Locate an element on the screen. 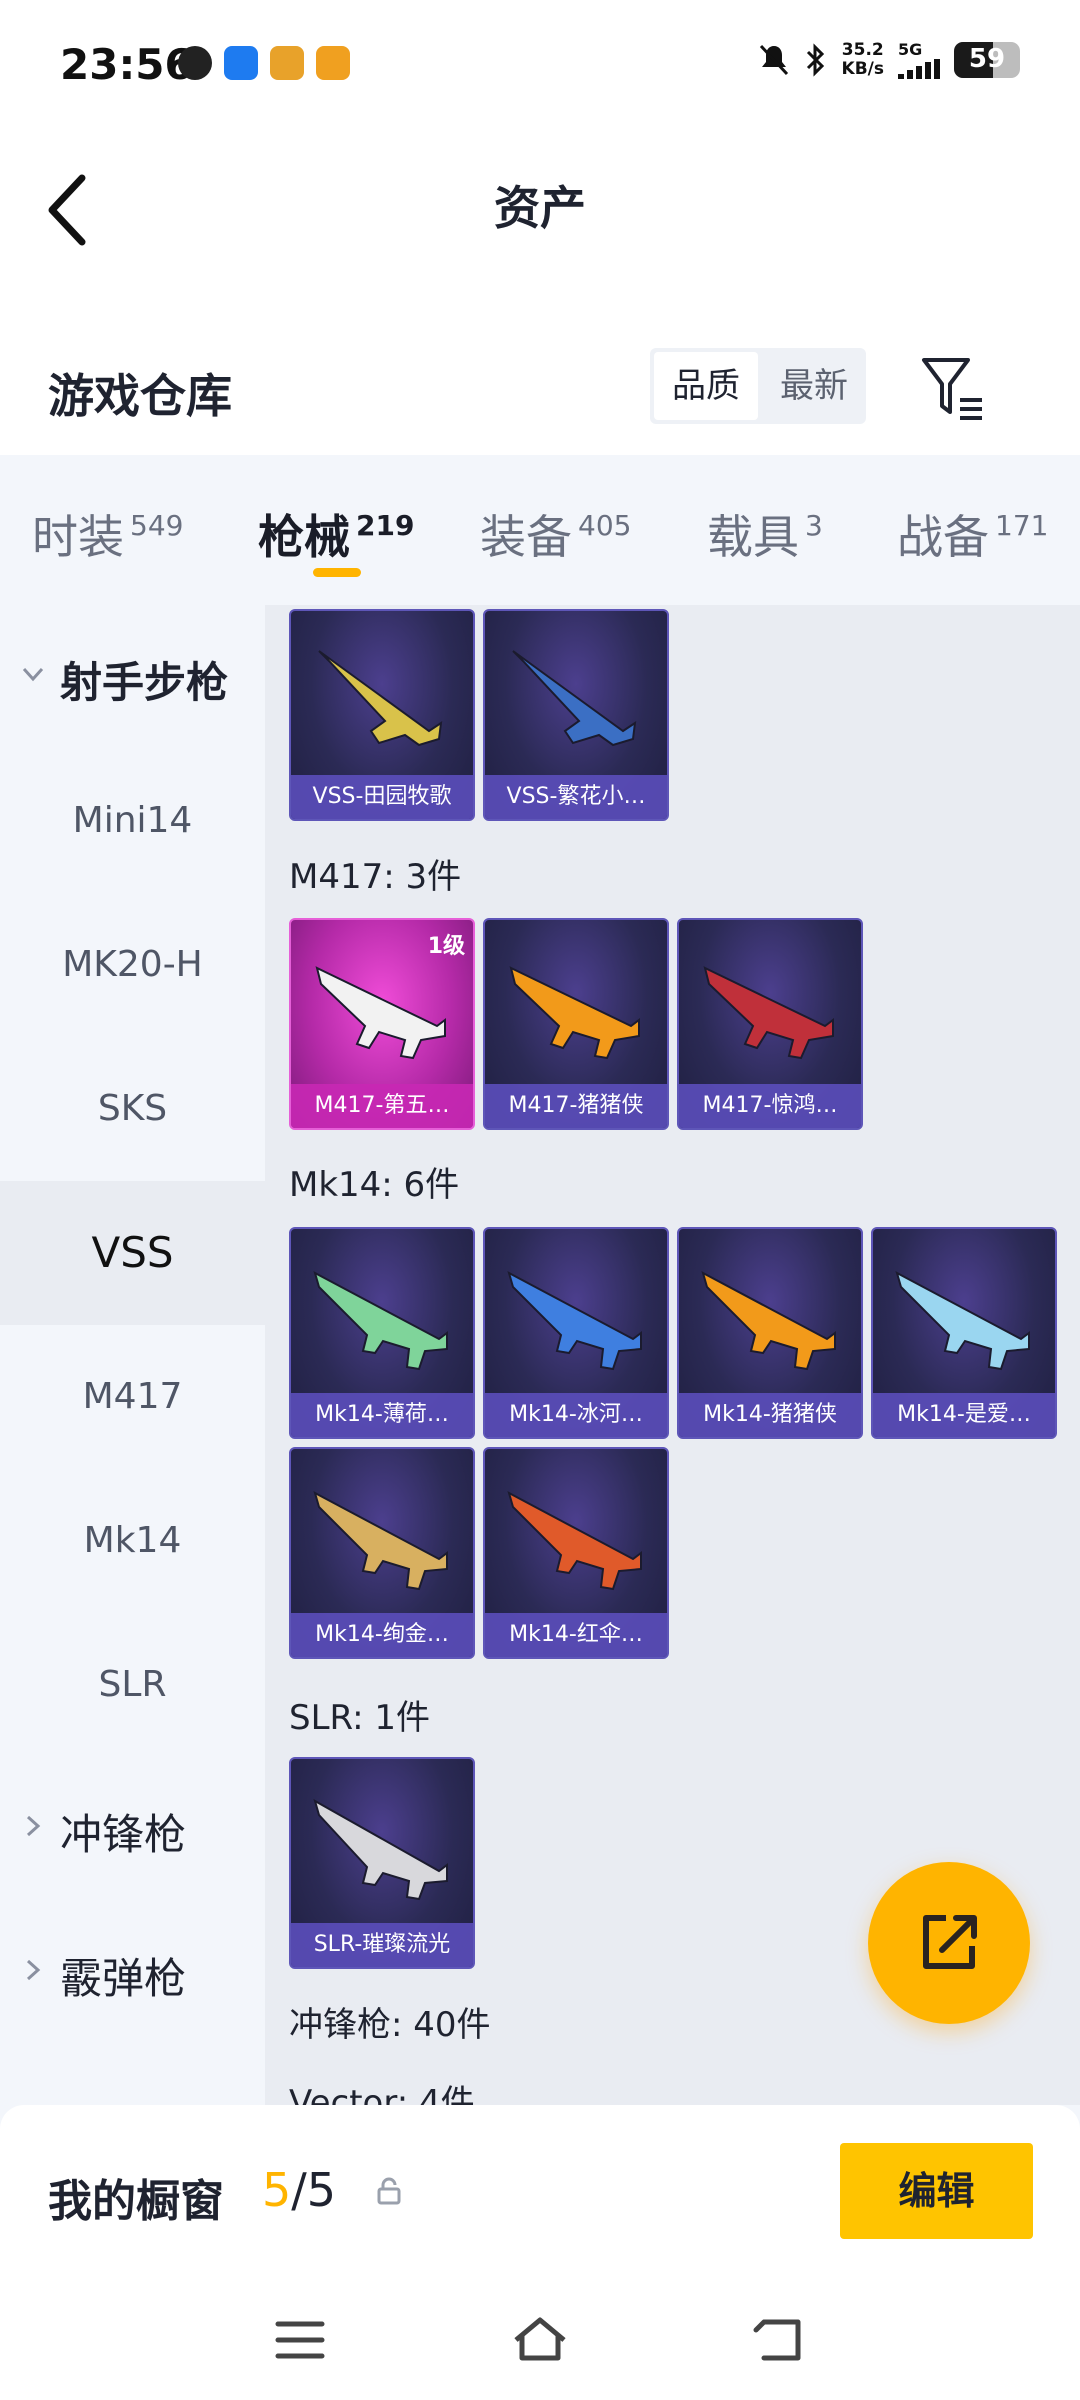  warehouse-bar: 游戏仓库 品质 最新 is located at coordinates (540, 392).